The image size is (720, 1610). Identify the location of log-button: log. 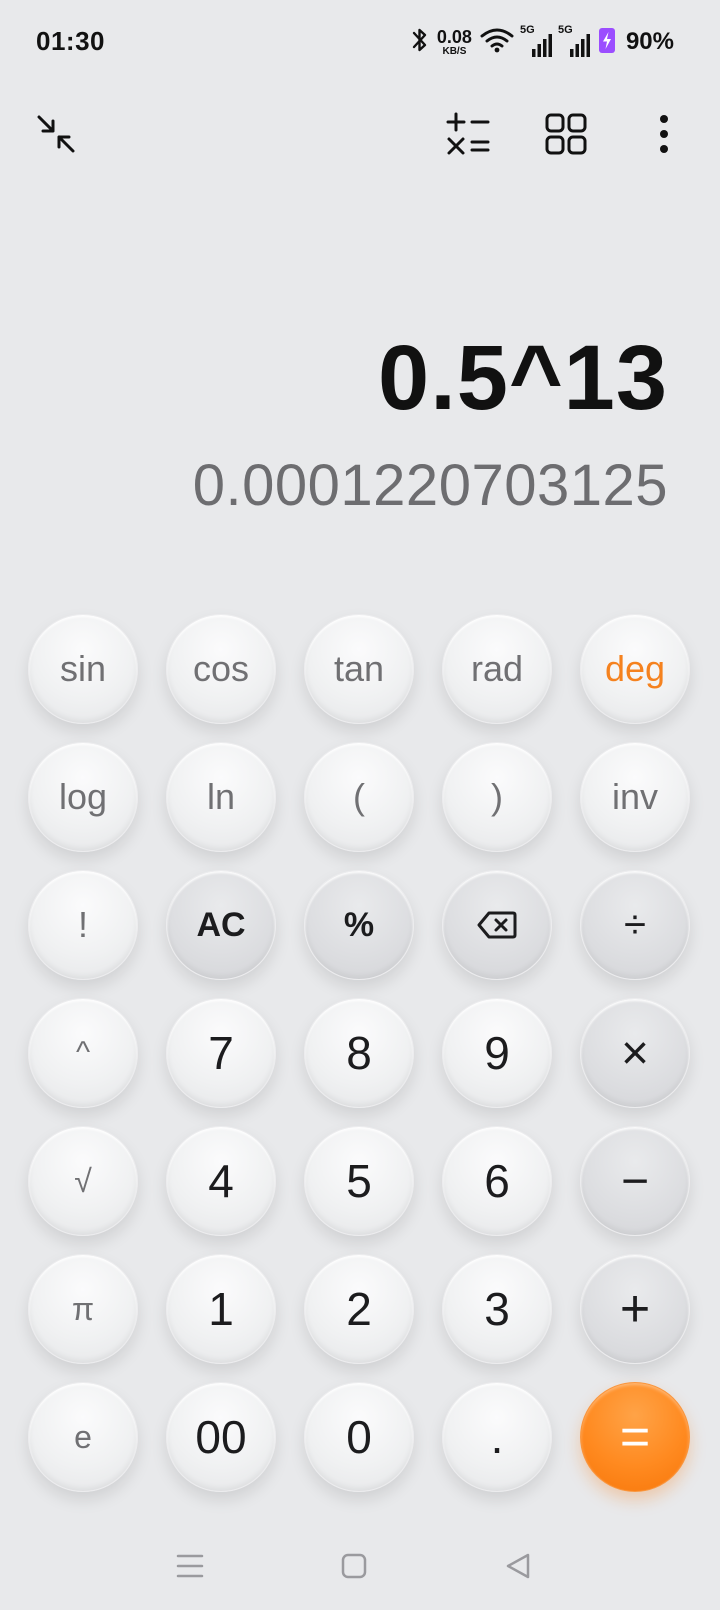
(83, 797).